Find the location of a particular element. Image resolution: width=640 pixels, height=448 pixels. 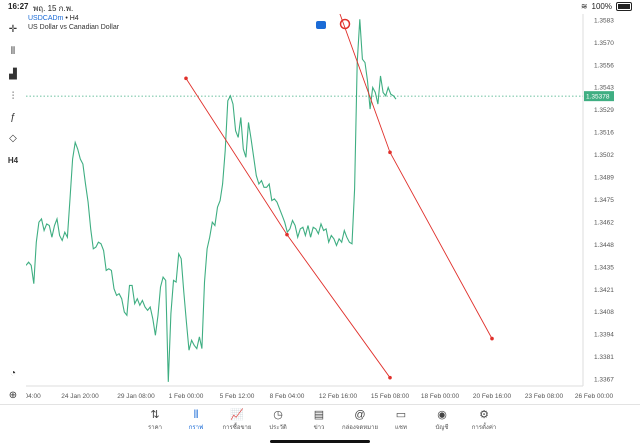

indicator-icon: ▟ is located at coordinates (13, 74).